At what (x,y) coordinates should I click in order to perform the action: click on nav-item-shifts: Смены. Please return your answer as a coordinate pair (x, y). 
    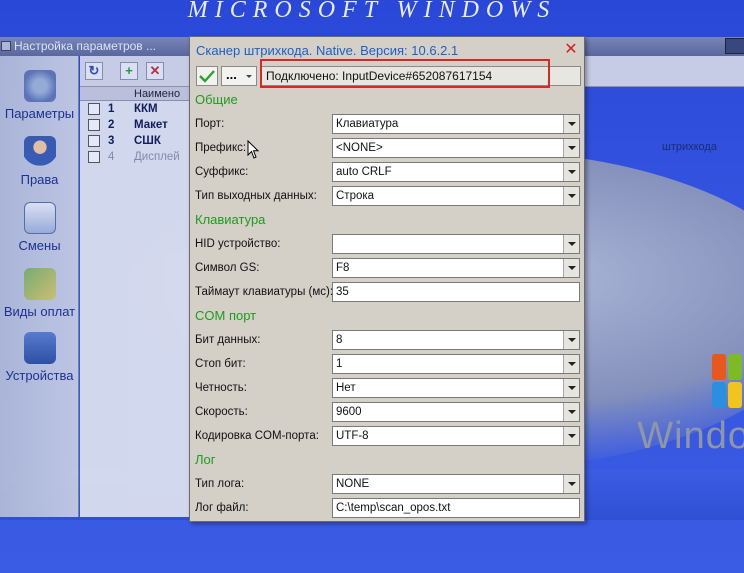
    Looking at the image, I should click on (39, 227).